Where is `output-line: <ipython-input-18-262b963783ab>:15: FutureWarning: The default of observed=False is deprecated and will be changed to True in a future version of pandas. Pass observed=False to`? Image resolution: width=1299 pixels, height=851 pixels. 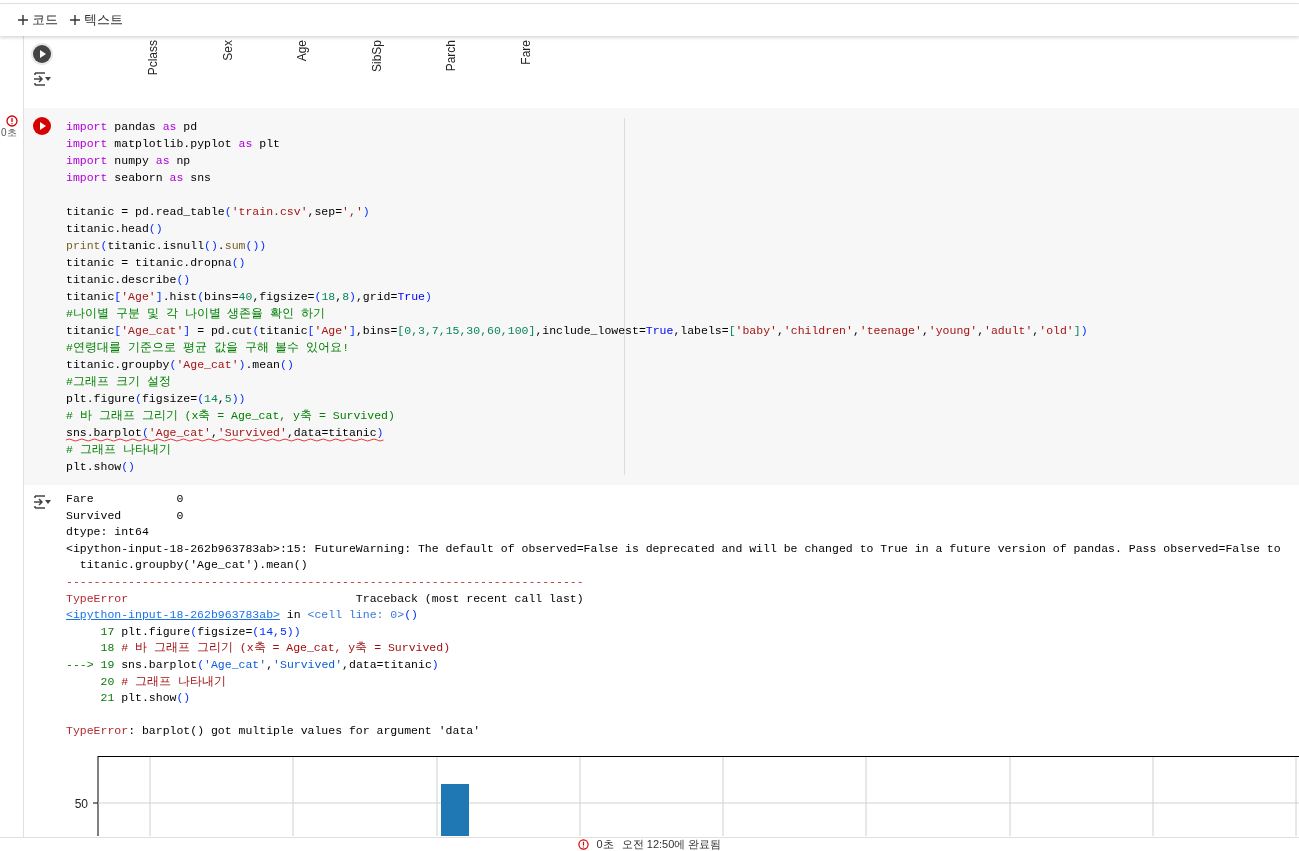
output-line: <ipython-input-18-262b963783ab>:15: FutureWarning: The default of observed=False is deprecated and will be changed to True in a future version of pandas. Pass observed=False to is located at coordinates (673, 548).